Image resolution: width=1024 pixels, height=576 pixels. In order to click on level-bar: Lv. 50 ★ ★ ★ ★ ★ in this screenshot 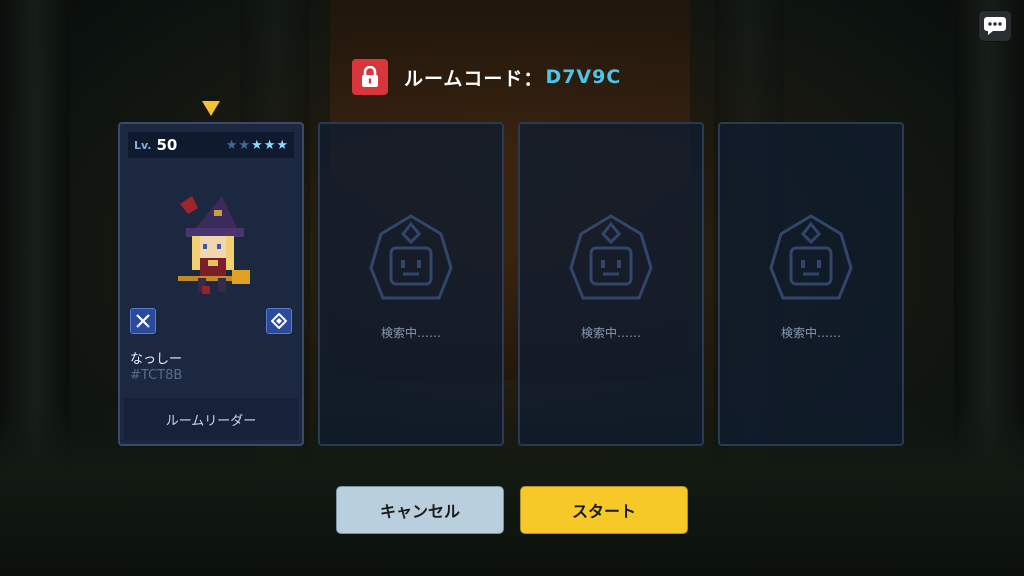, I will do `click(211, 145)`.